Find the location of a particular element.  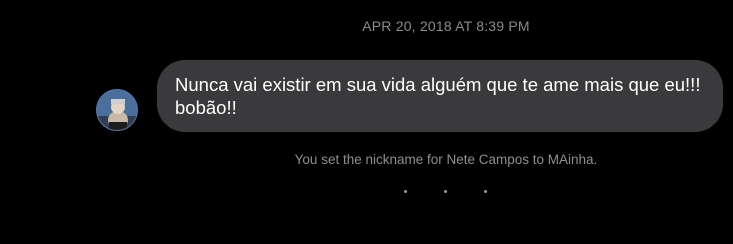

contact-avatar is located at coordinates (117, 110).